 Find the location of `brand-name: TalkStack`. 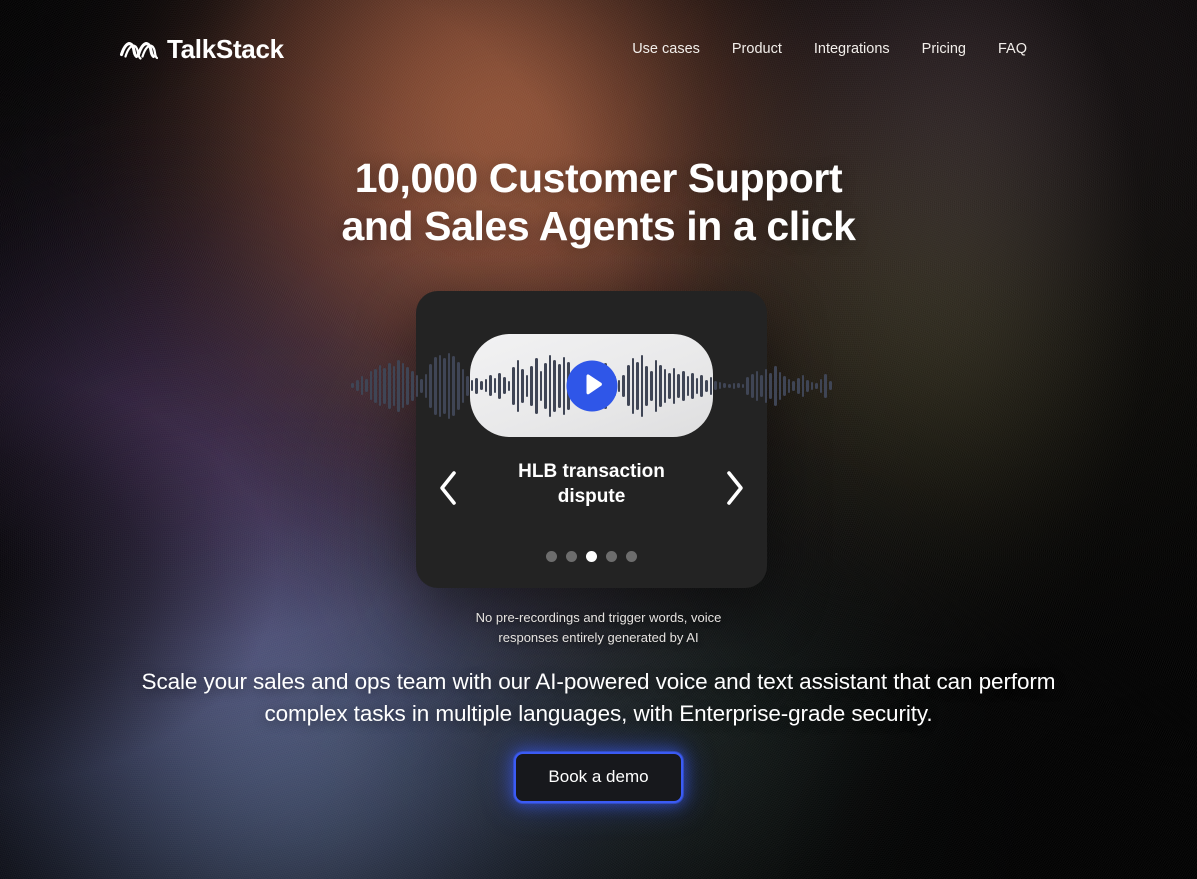

brand-name: TalkStack is located at coordinates (225, 49).